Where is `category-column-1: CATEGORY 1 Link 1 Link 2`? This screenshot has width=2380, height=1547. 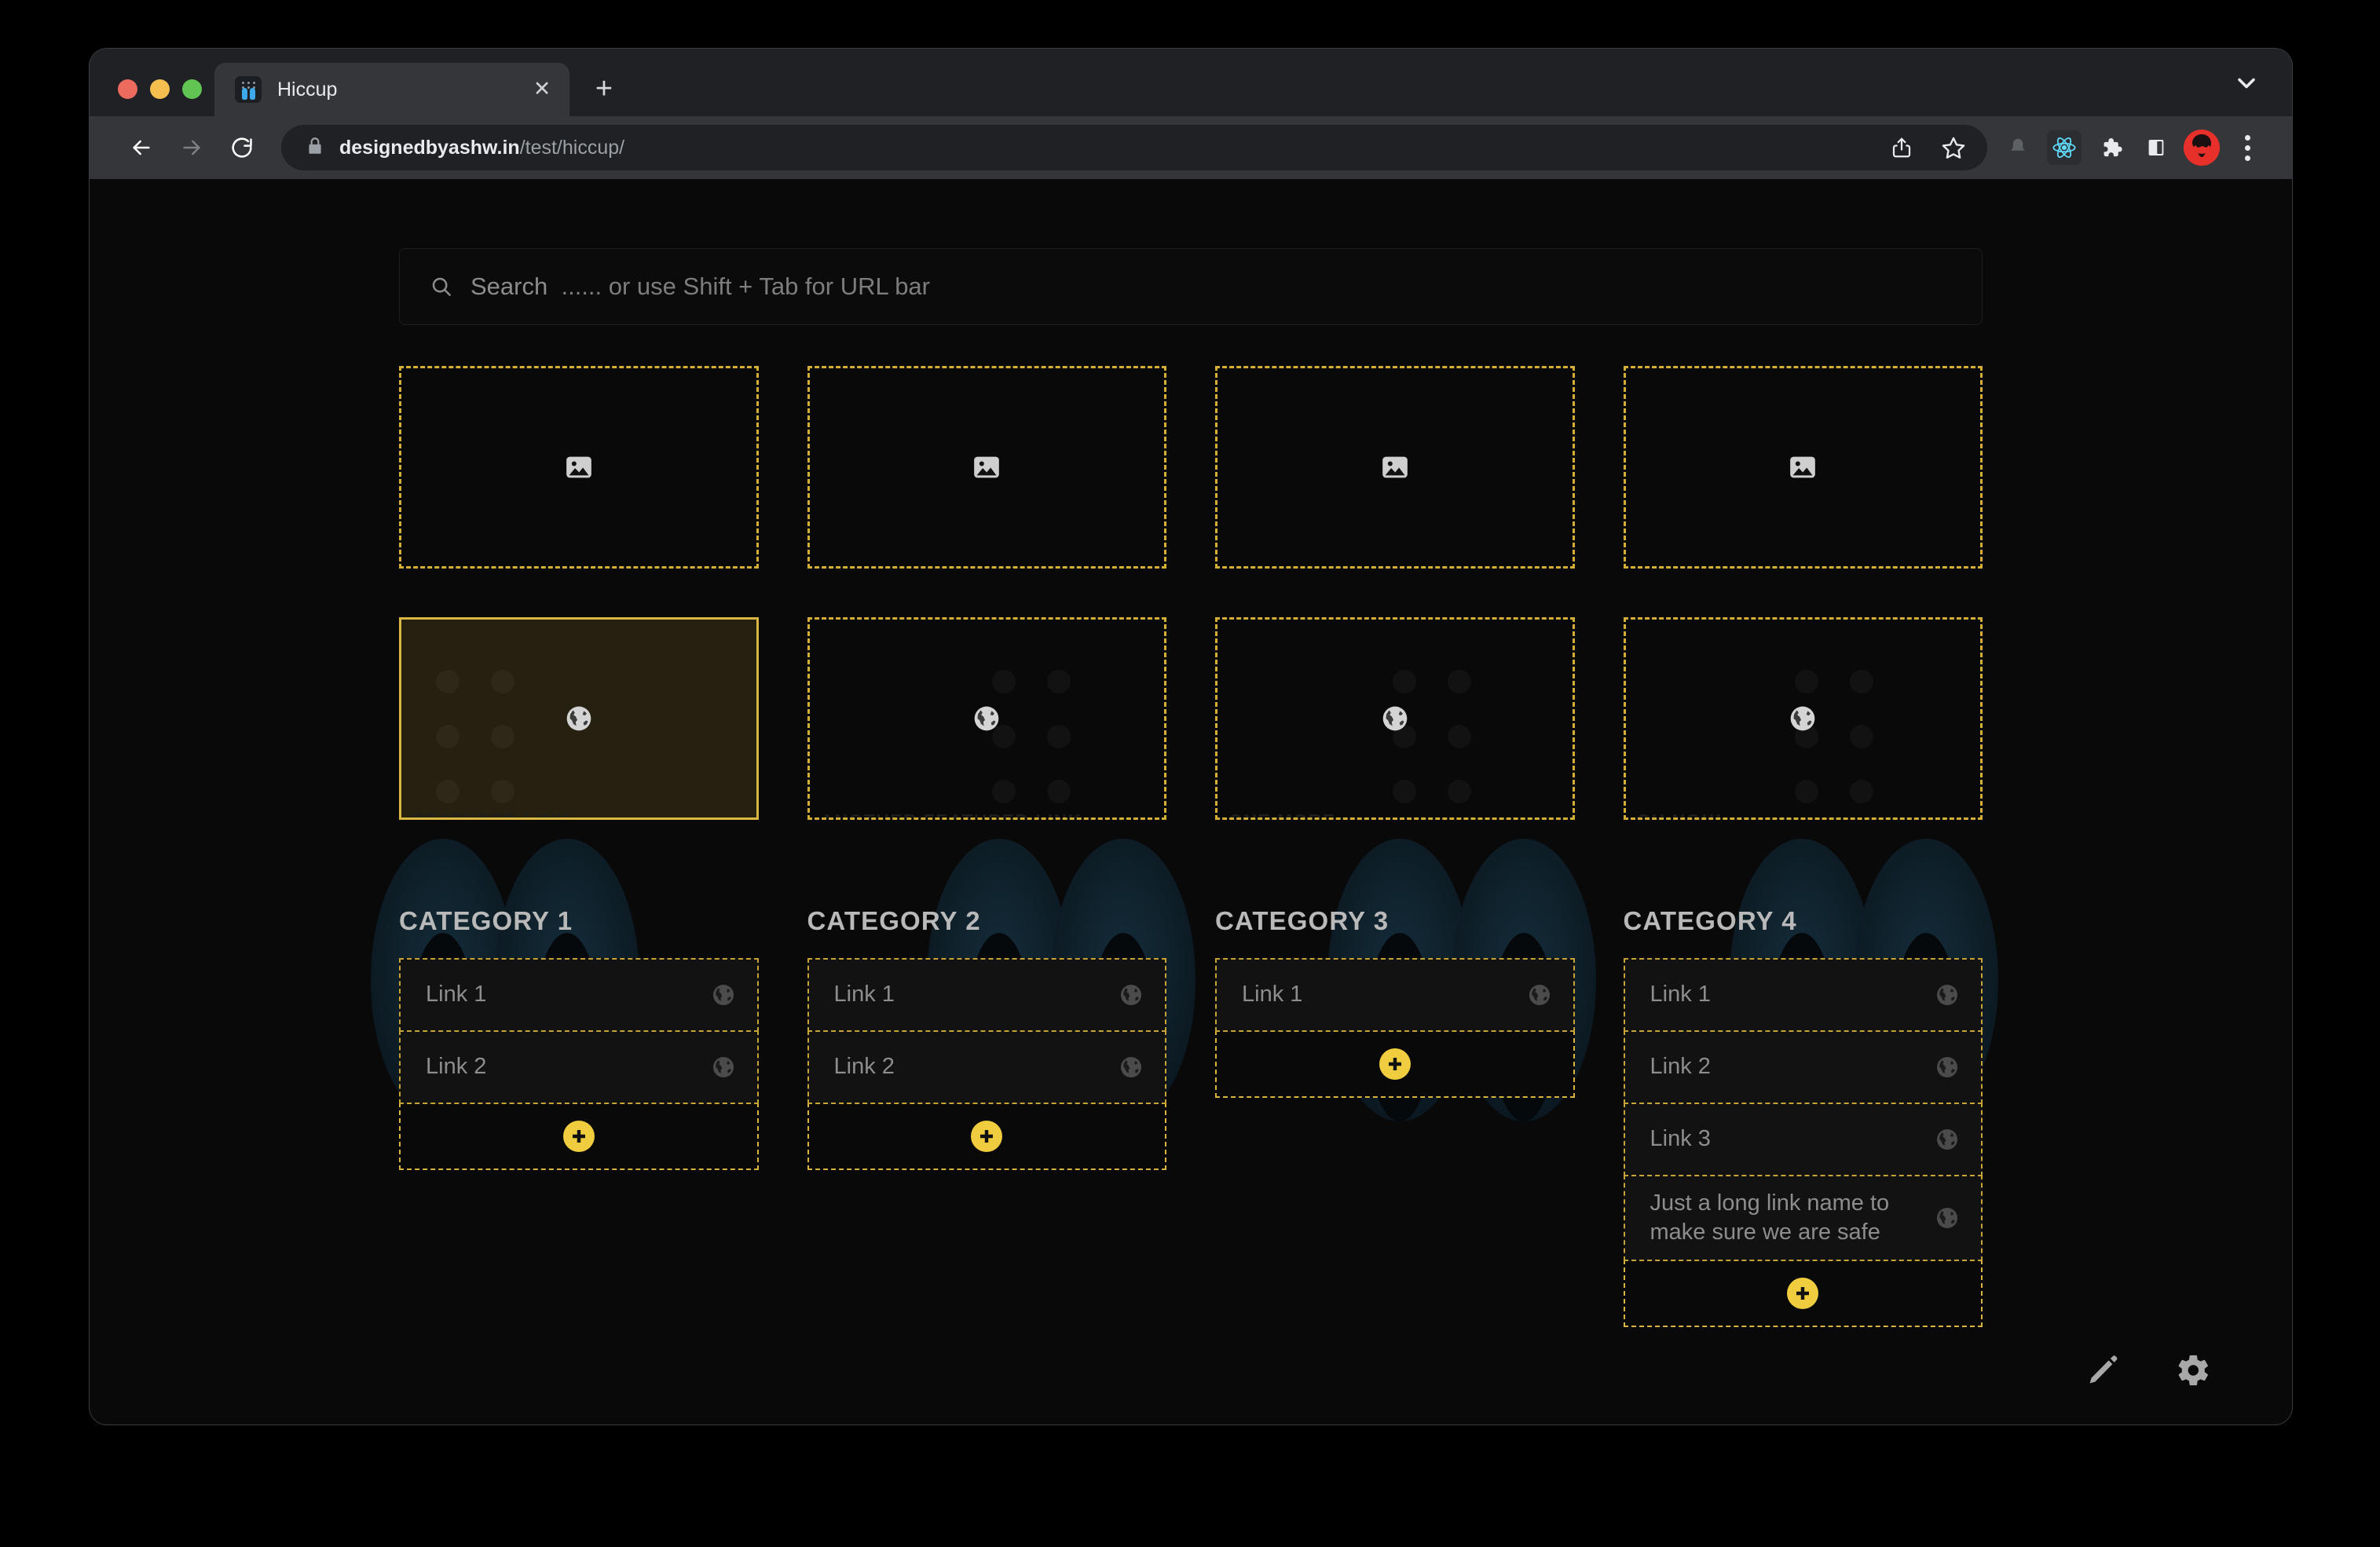
category-column-1: CATEGORY 1 Link 1 Link 2 is located at coordinates (579, 1038).